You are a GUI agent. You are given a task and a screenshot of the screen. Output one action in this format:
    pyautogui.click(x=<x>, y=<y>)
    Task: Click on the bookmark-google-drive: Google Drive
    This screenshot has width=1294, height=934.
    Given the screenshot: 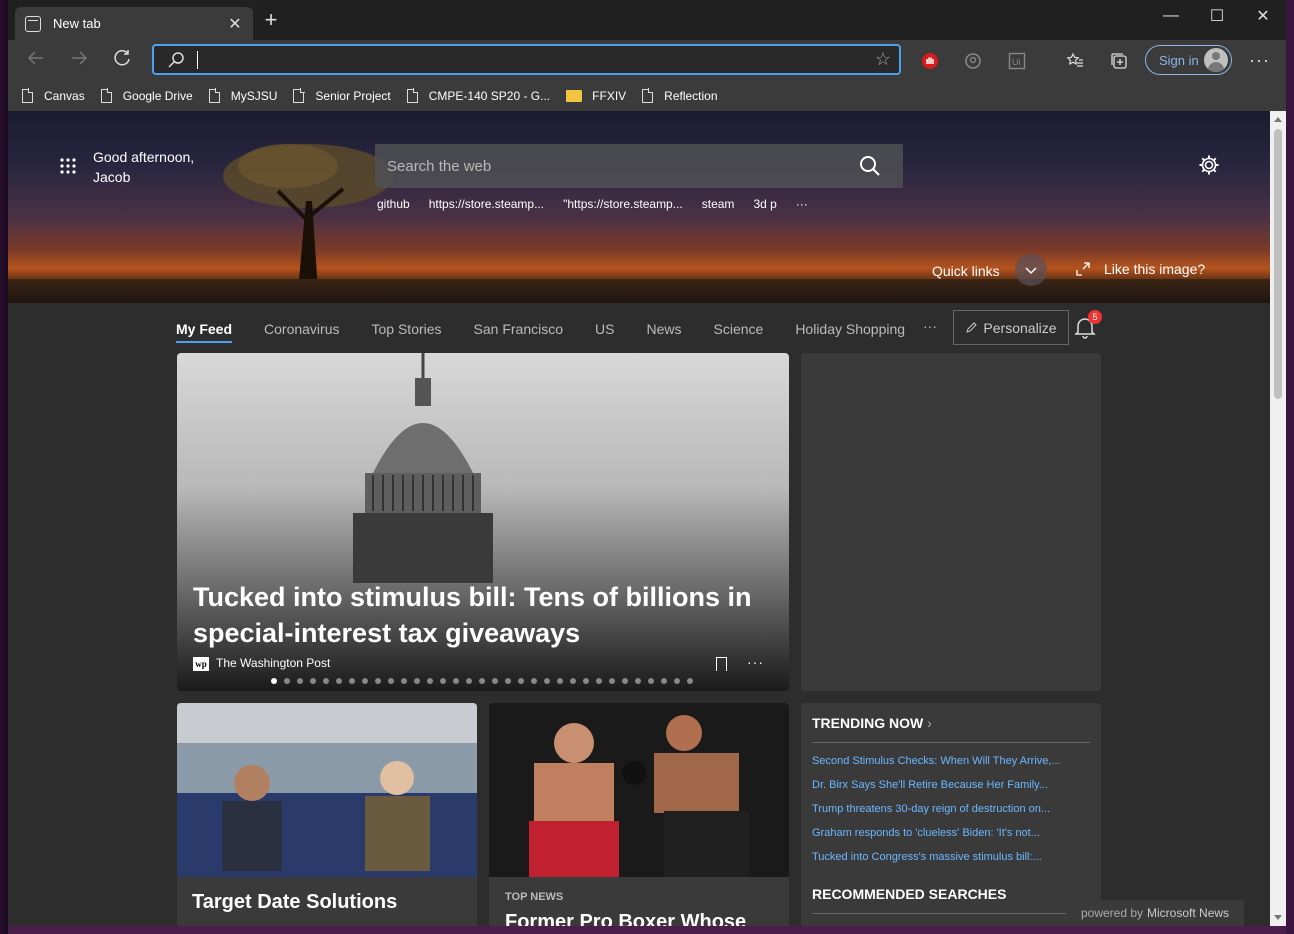 What is the action you would take?
    pyautogui.click(x=146, y=95)
    